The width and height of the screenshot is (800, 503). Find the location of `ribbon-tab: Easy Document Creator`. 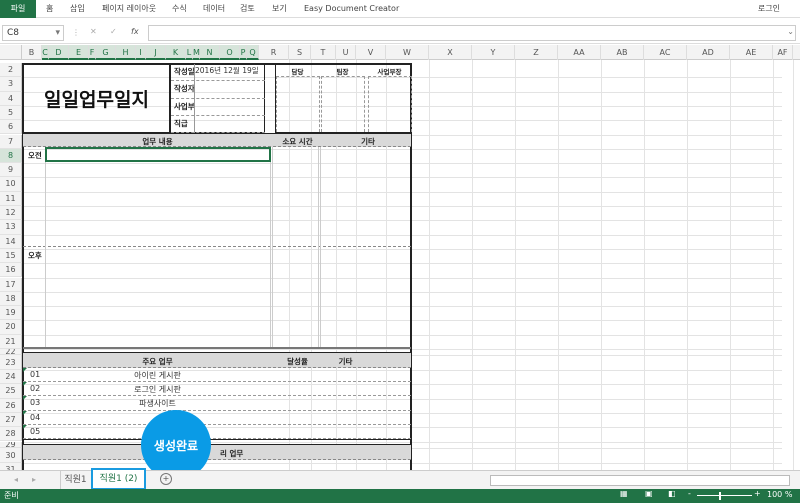

ribbon-tab: Easy Document Creator is located at coordinates (351, 9).